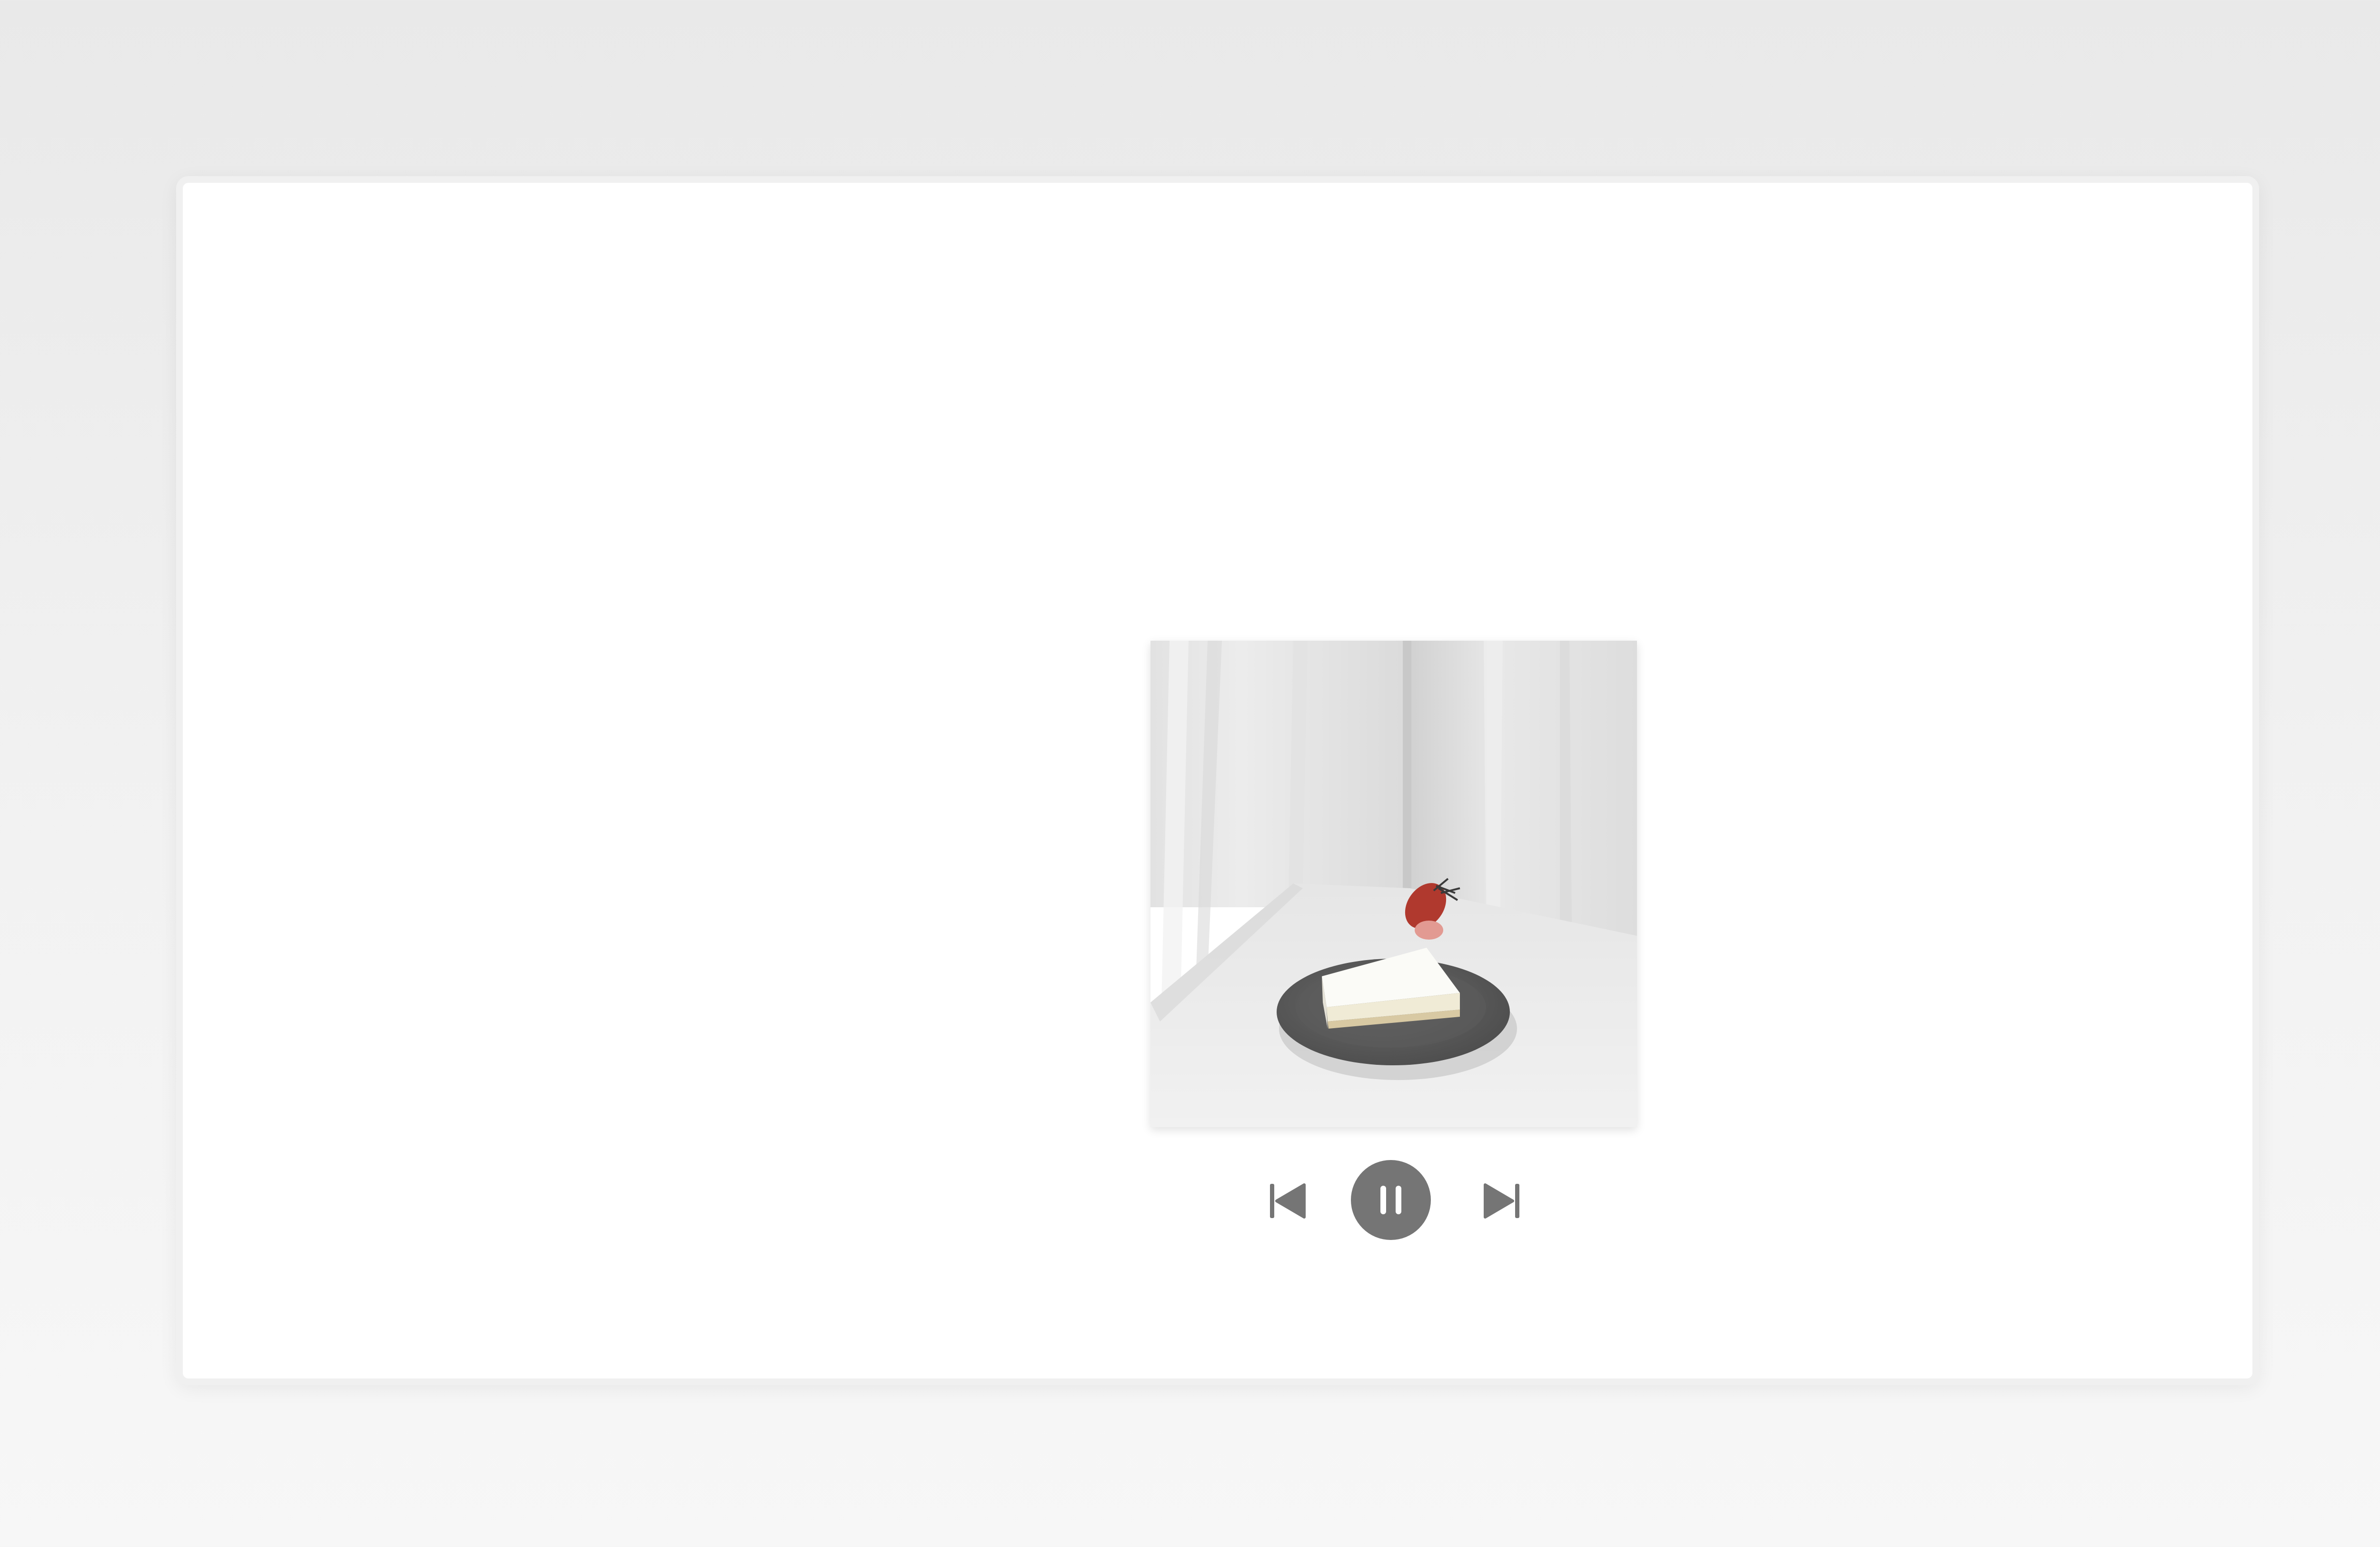 This screenshot has height=1547, width=2380. I want to click on skip-next-icon, so click(1501, 1201).